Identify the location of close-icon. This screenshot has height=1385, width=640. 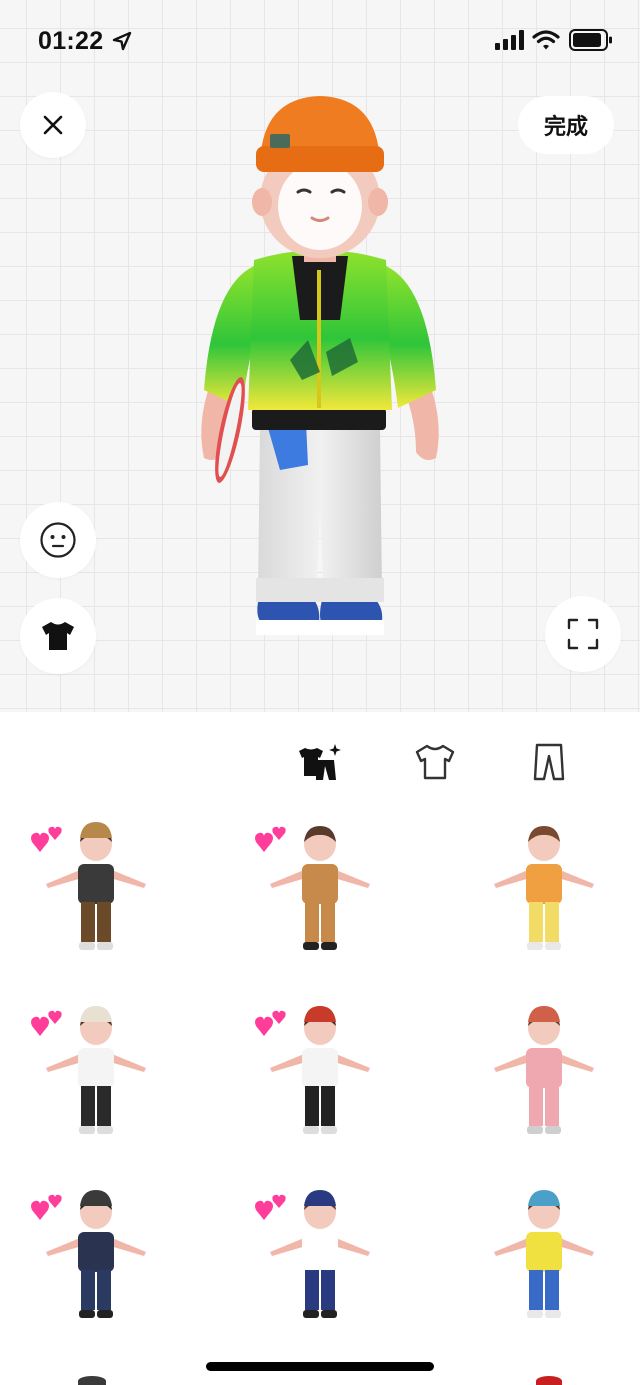
(53, 125).